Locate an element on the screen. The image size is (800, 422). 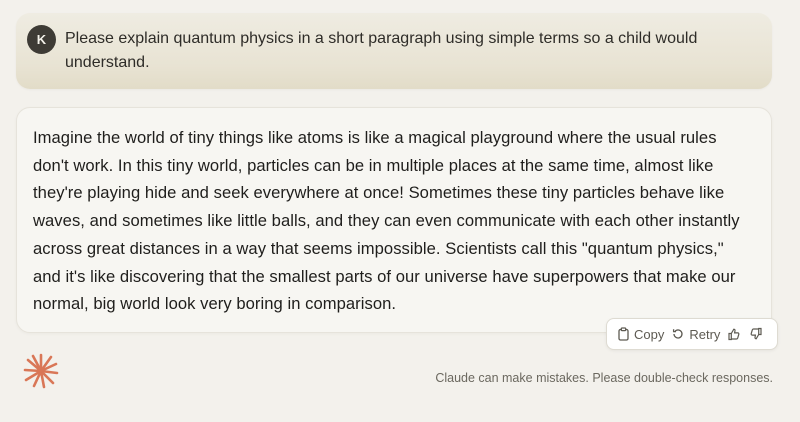
copy-button: Copy is located at coordinates (639, 334).